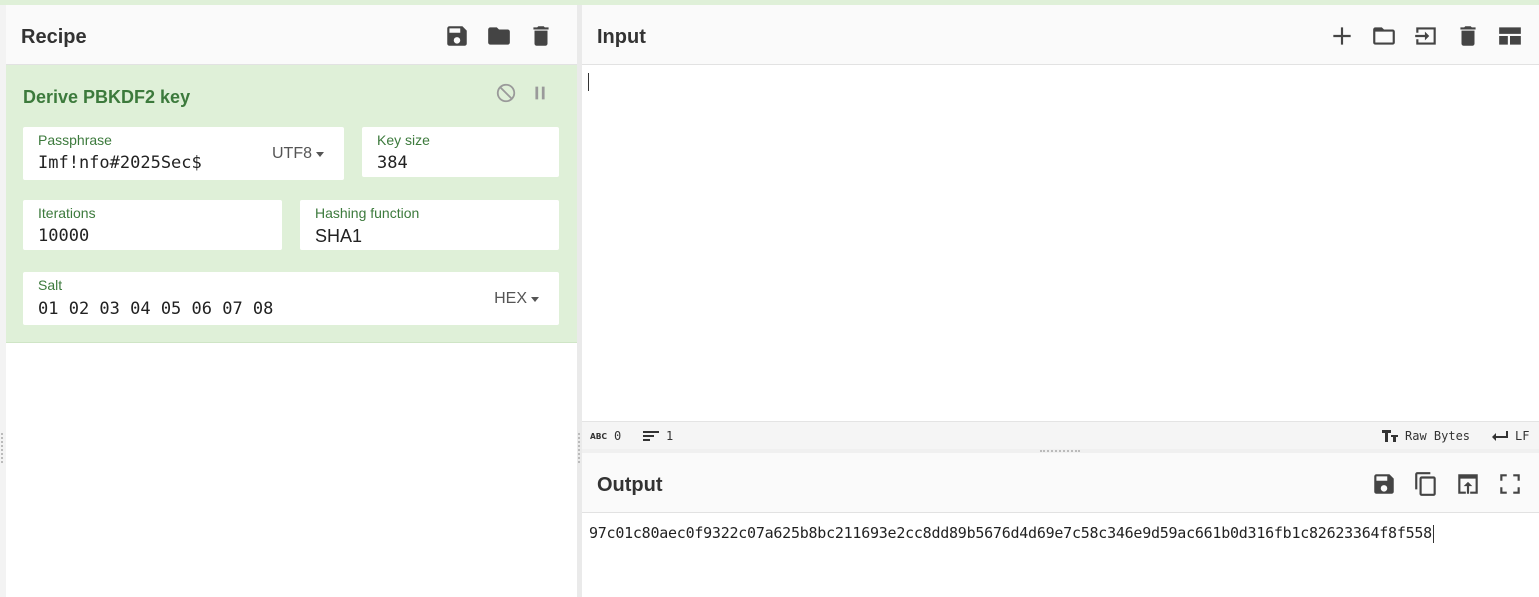  I want to click on key-size-input: 384, so click(392, 163).